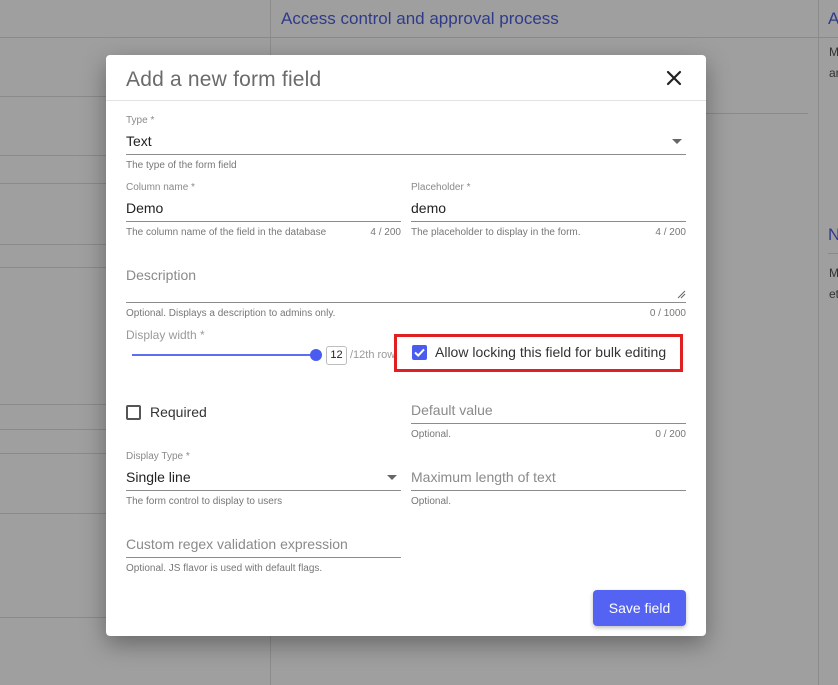 The width and height of the screenshot is (838, 685). What do you see at coordinates (833, 294) in the screenshot?
I see `section-text-partial: et` at bounding box center [833, 294].